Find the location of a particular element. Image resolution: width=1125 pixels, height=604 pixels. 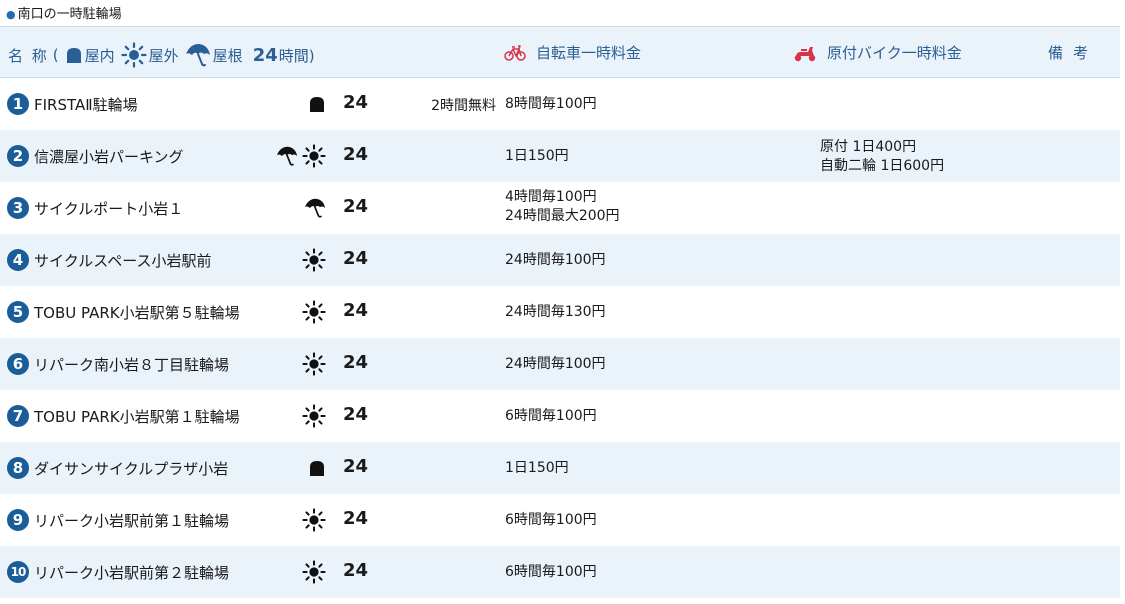

legend-roof-label: 屋根 is located at coordinates (227, 55).